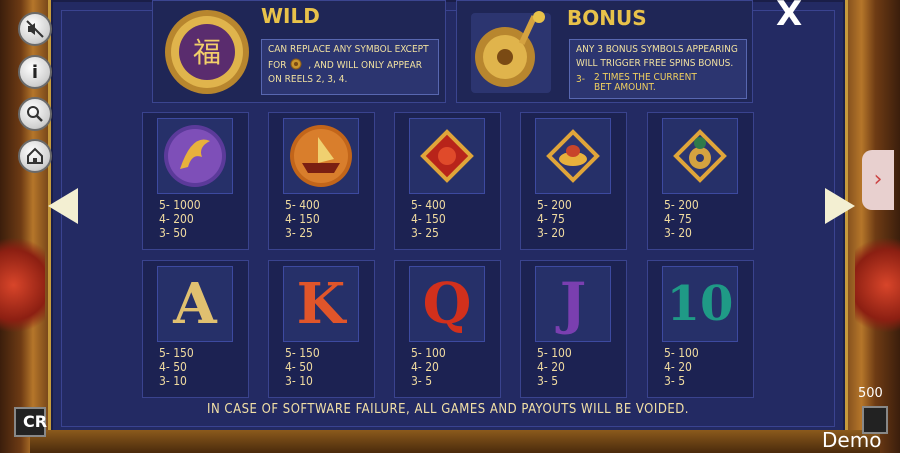  Describe the element at coordinates (580, 79) in the screenshot. I see `bonus-pay-count: 3-` at that location.